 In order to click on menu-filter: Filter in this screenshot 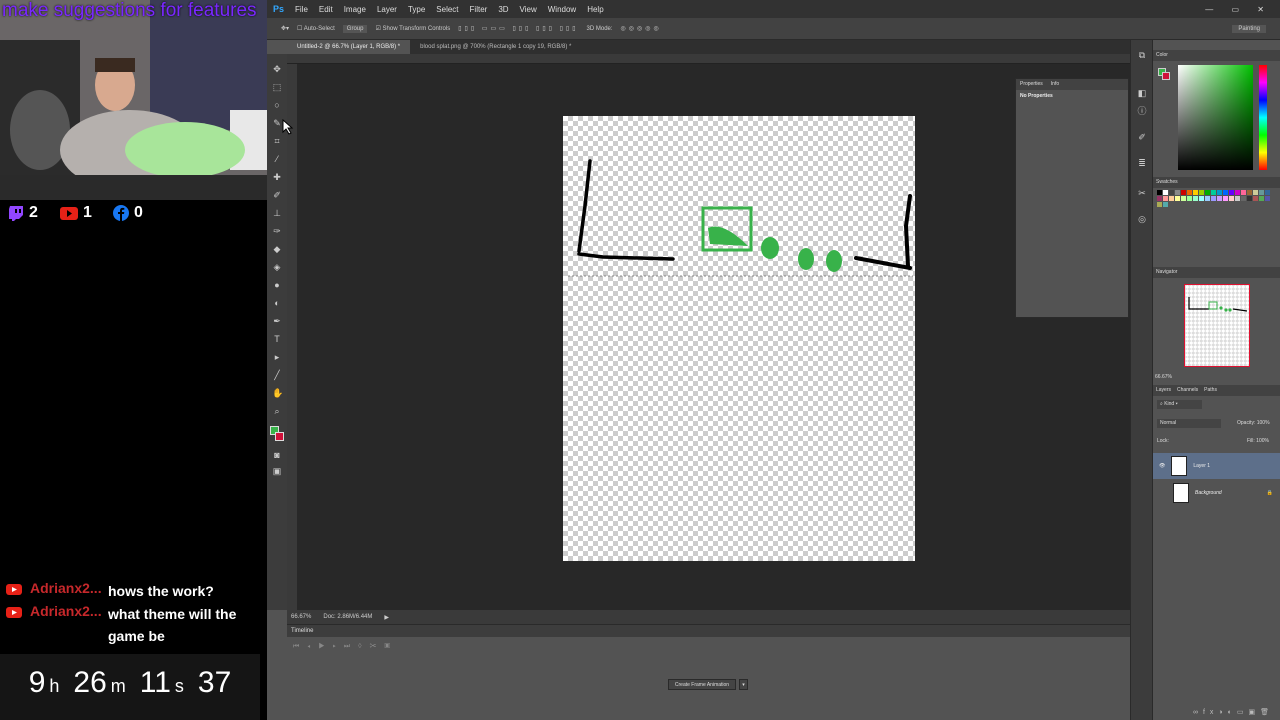, I will do `click(479, 9)`.